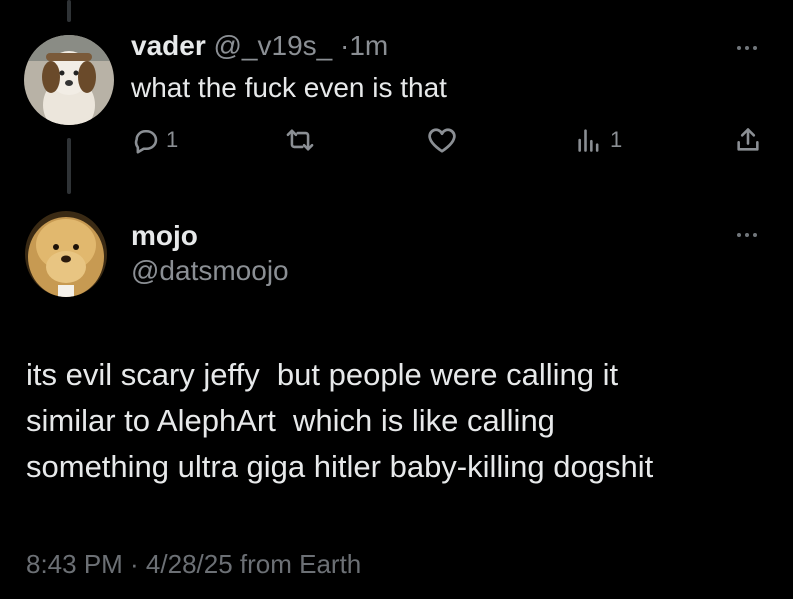 This screenshot has height=599, width=793. What do you see at coordinates (69, 11) in the screenshot?
I see `thread-connector-top` at bounding box center [69, 11].